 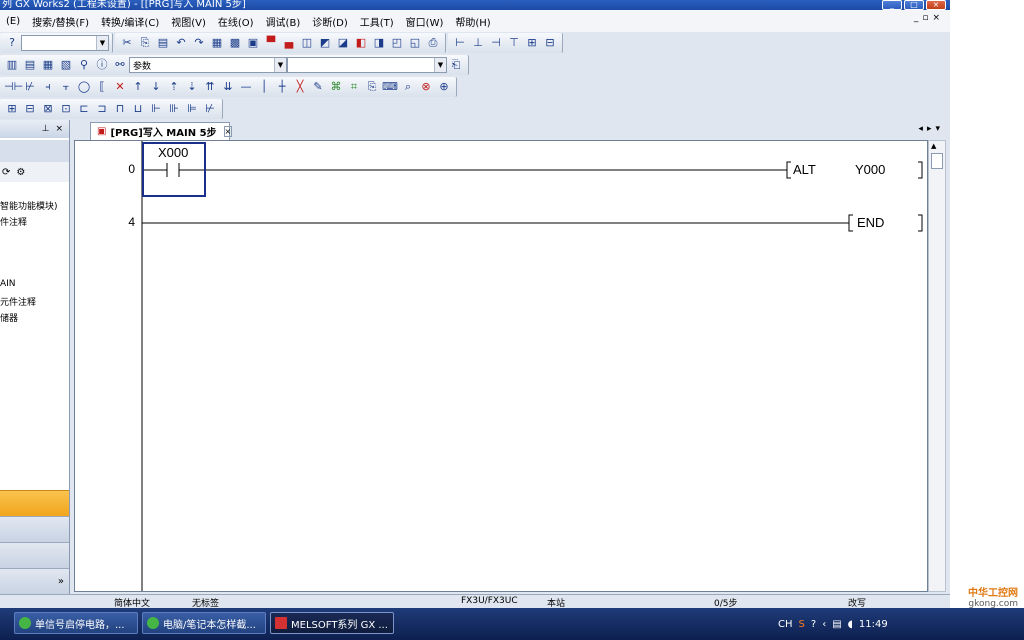 What do you see at coordinates (938, 18) in the screenshot?
I see `mdi-close-button: ×` at bounding box center [938, 18].